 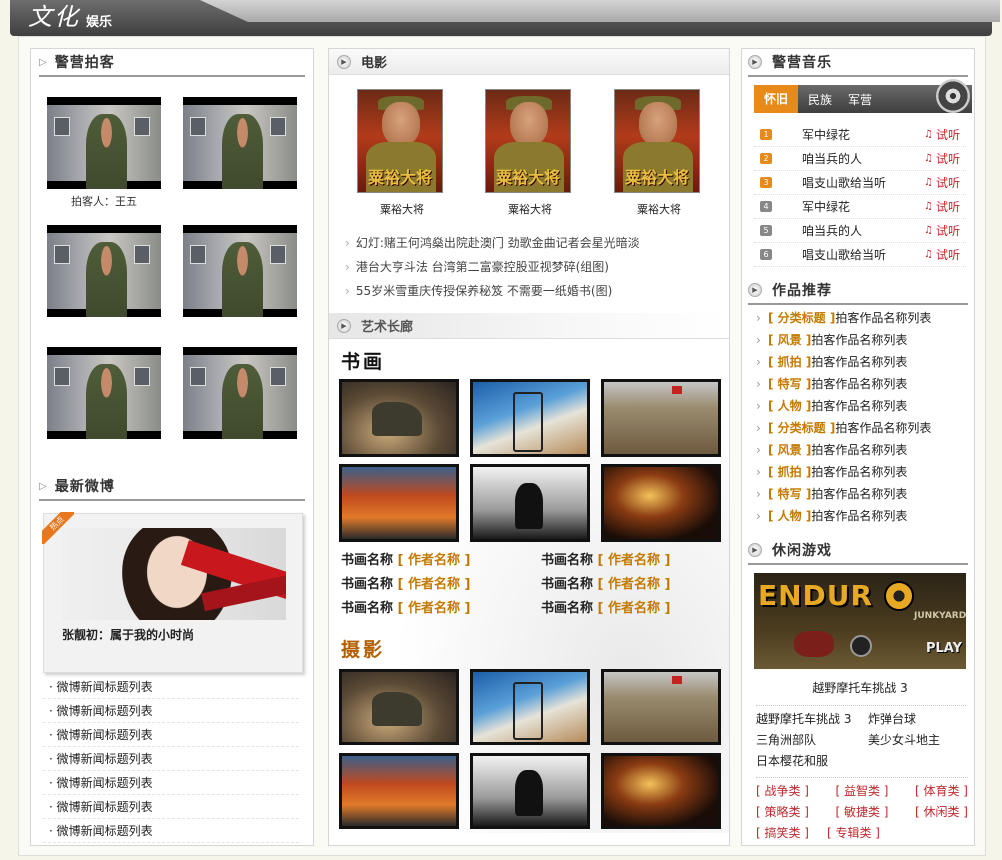 What do you see at coordinates (941, 813) in the screenshot?
I see `category-link: [ 休闲类 ]` at bounding box center [941, 813].